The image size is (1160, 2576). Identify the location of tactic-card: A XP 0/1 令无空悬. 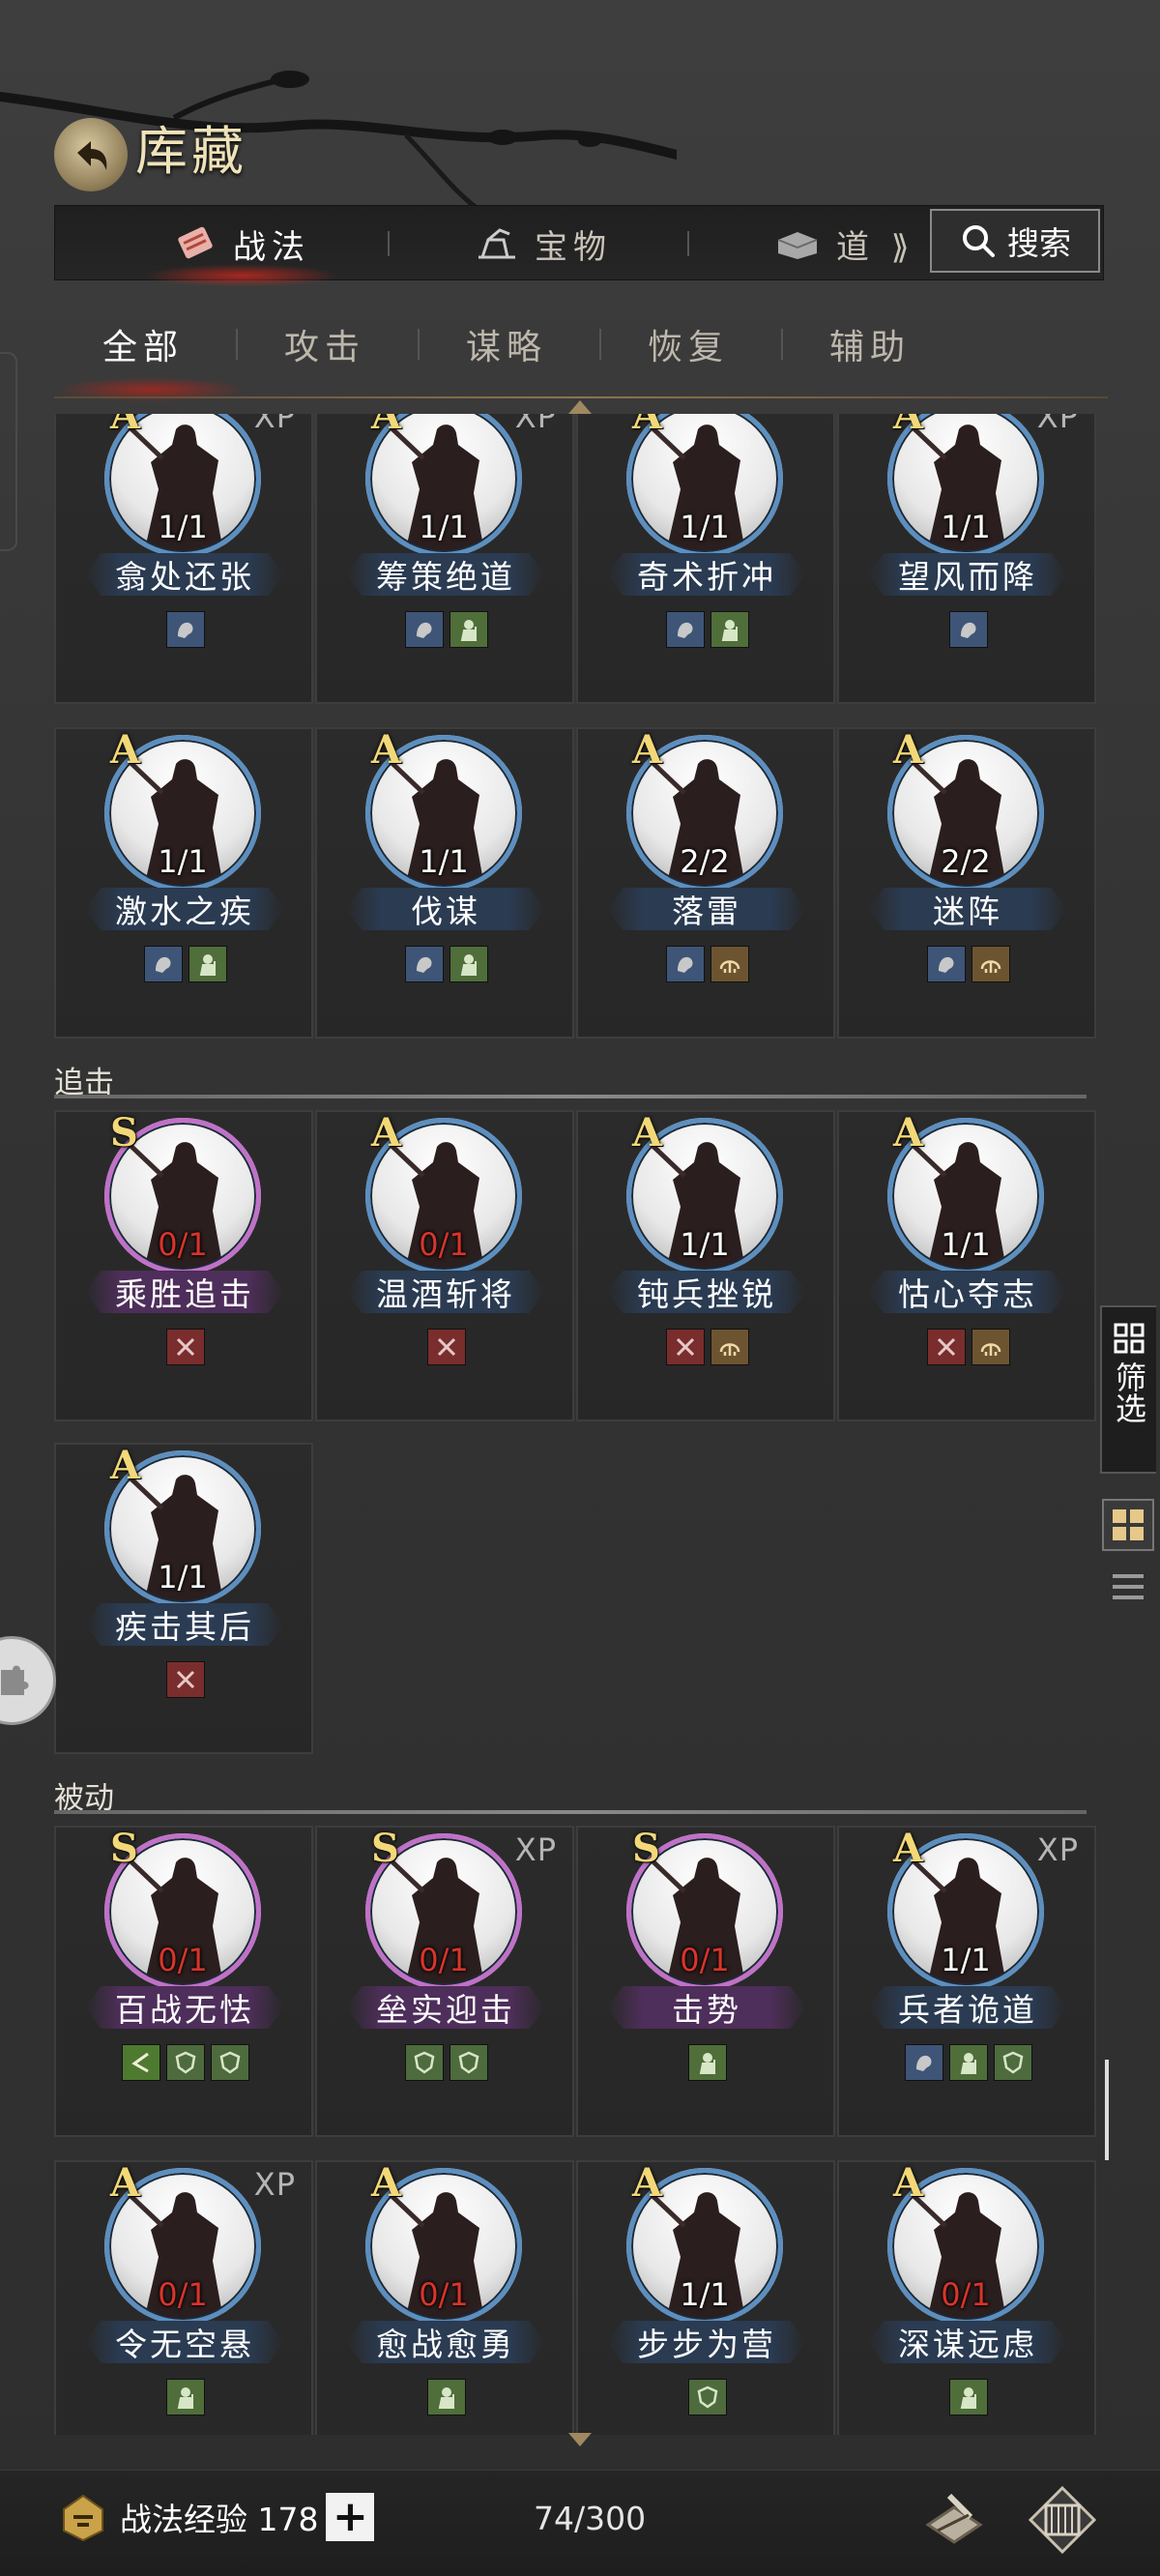
(184, 2297).